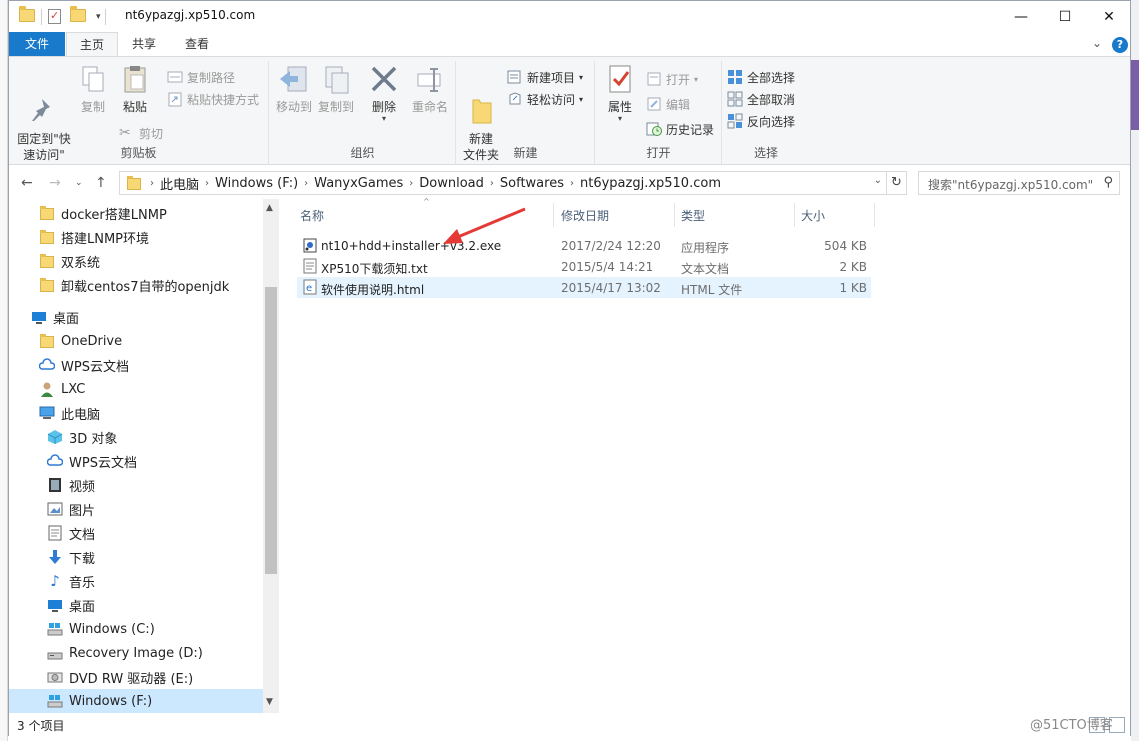  Describe the element at coordinates (144, 44) in the screenshot. I see `tab-share: 共享` at that location.